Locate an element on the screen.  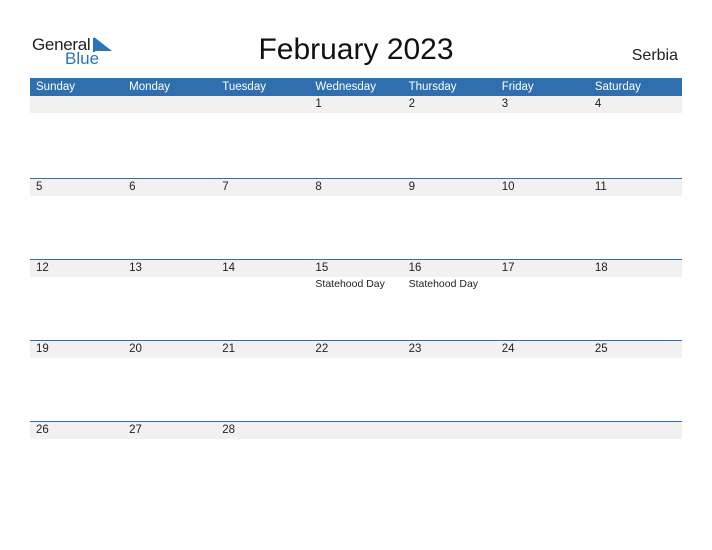
day-number: 10 is located at coordinates (508, 187).